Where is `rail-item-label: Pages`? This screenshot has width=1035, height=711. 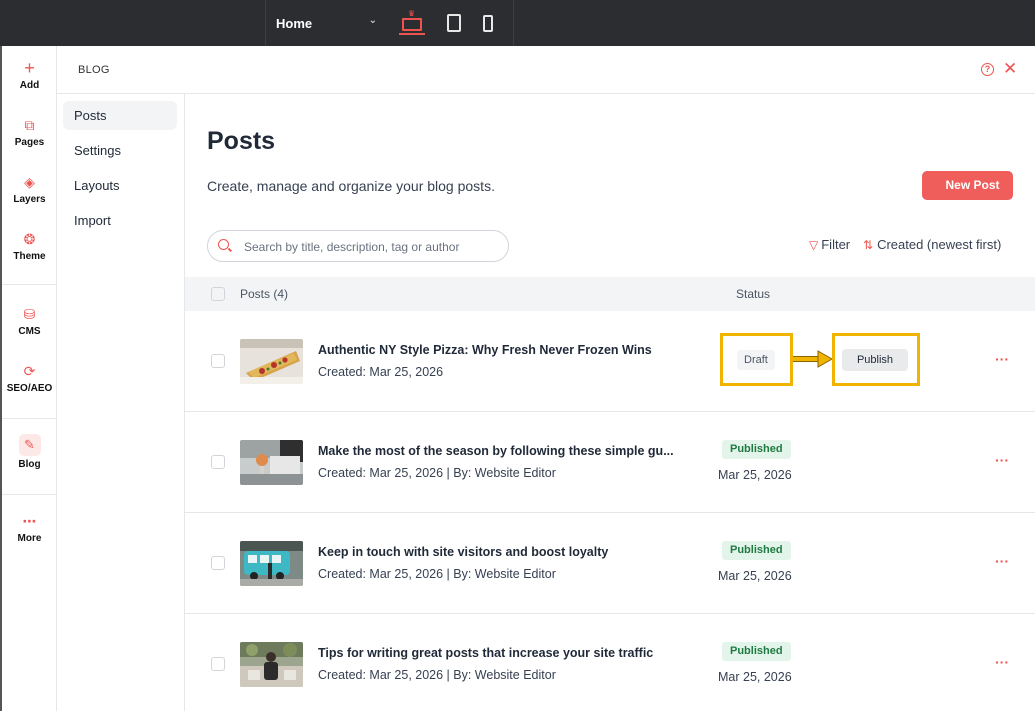 rail-item-label: Pages is located at coordinates (29, 142).